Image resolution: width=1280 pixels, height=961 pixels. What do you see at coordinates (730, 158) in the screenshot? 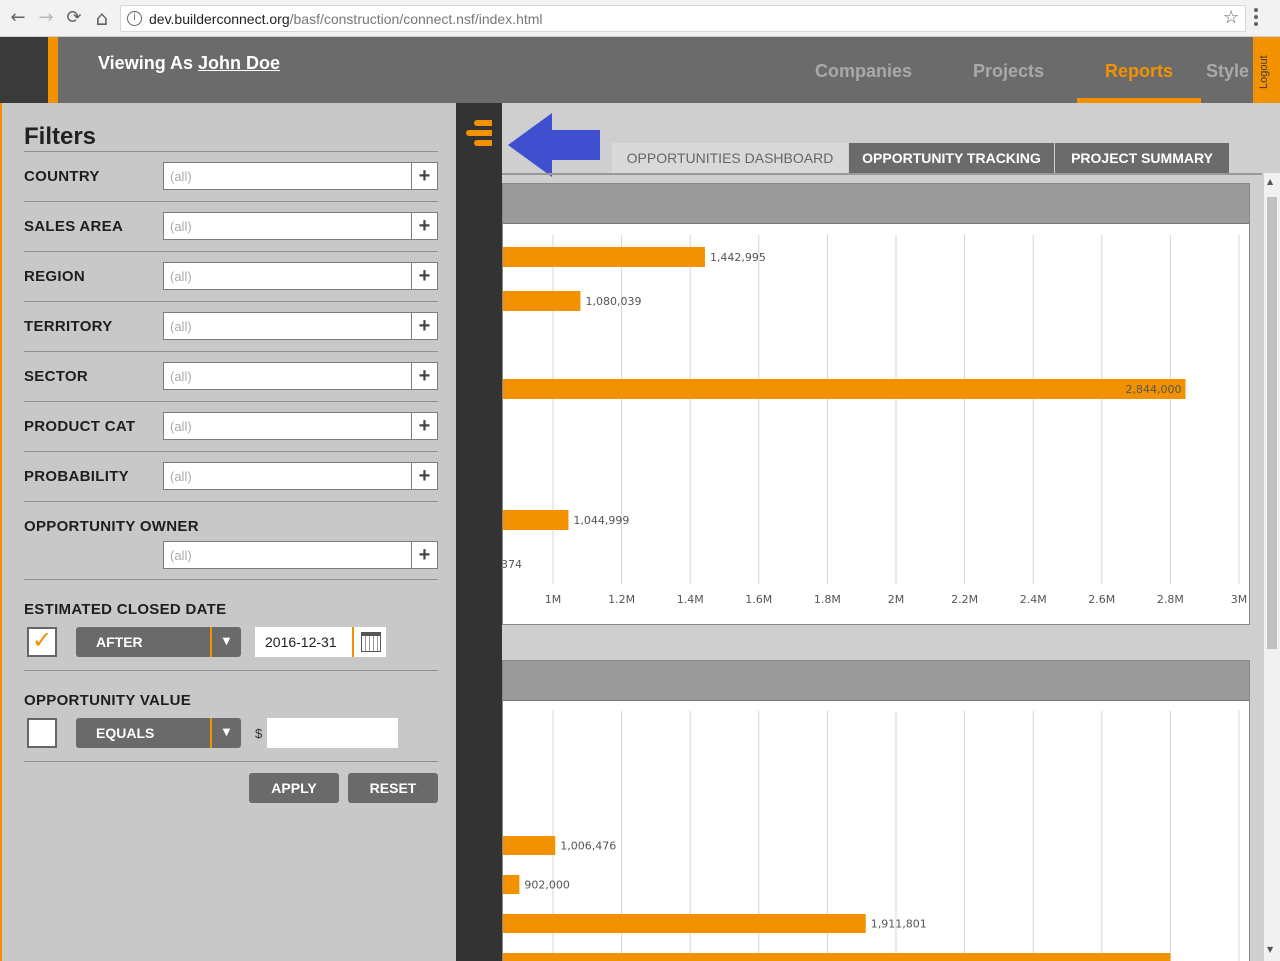
I see `tab-opportunities-dashboard: OPPORTUNITIES DASHBOARD` at bounding box center [730, 158].